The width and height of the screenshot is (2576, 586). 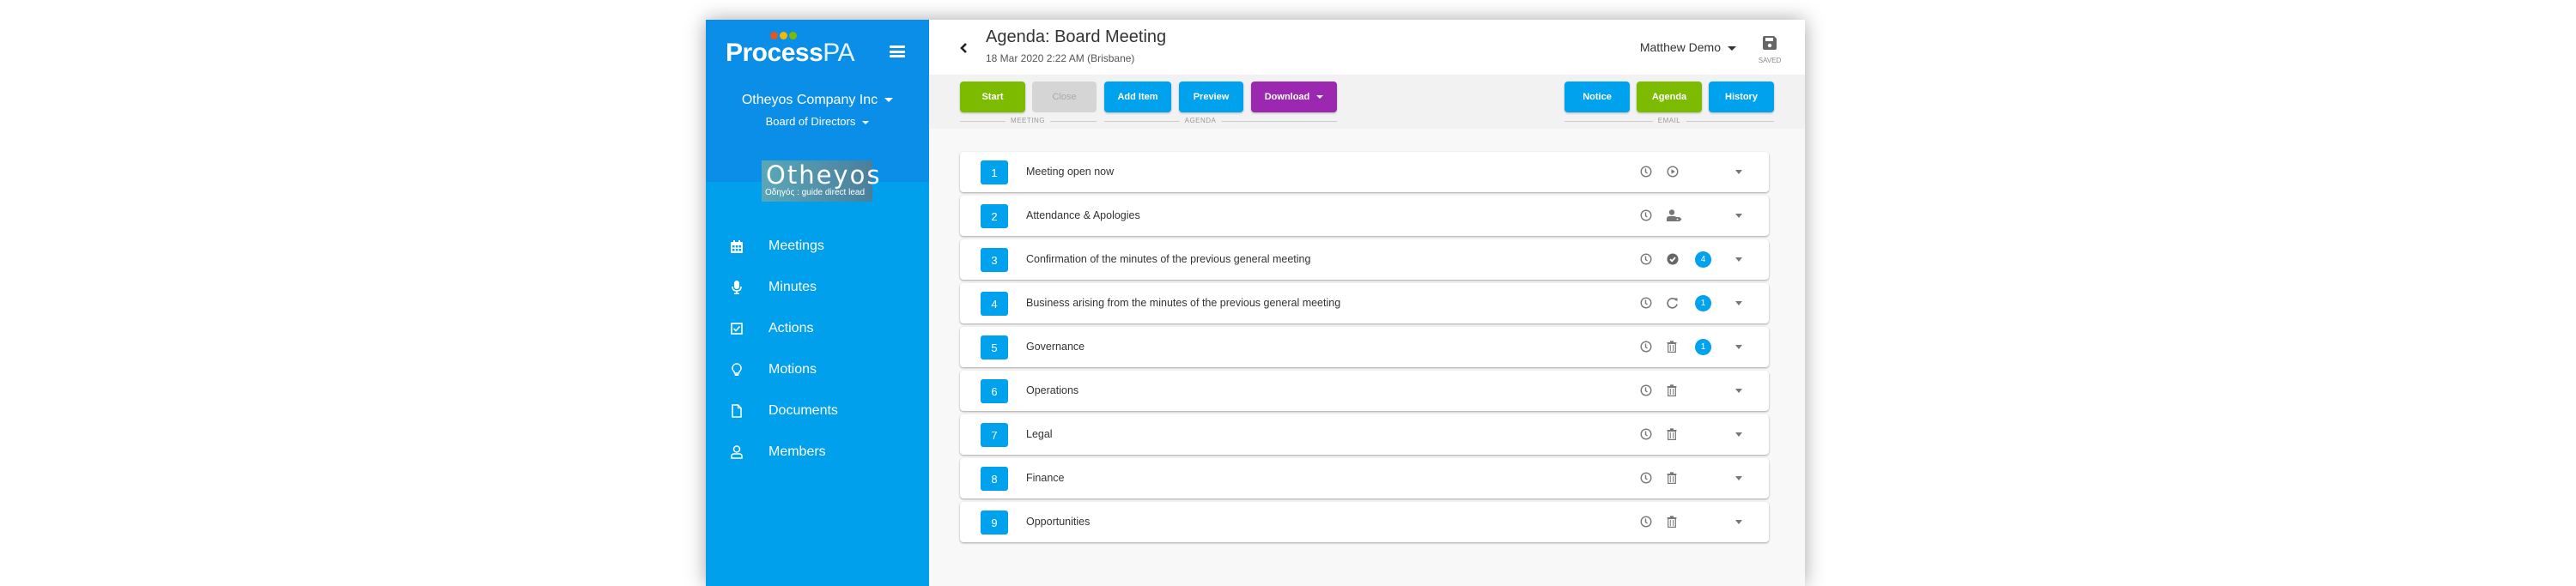 What do you see at coordinates (1675, 215) in the screenshot?
I see `user-tag-icon` at bounding box center [1675, 215].